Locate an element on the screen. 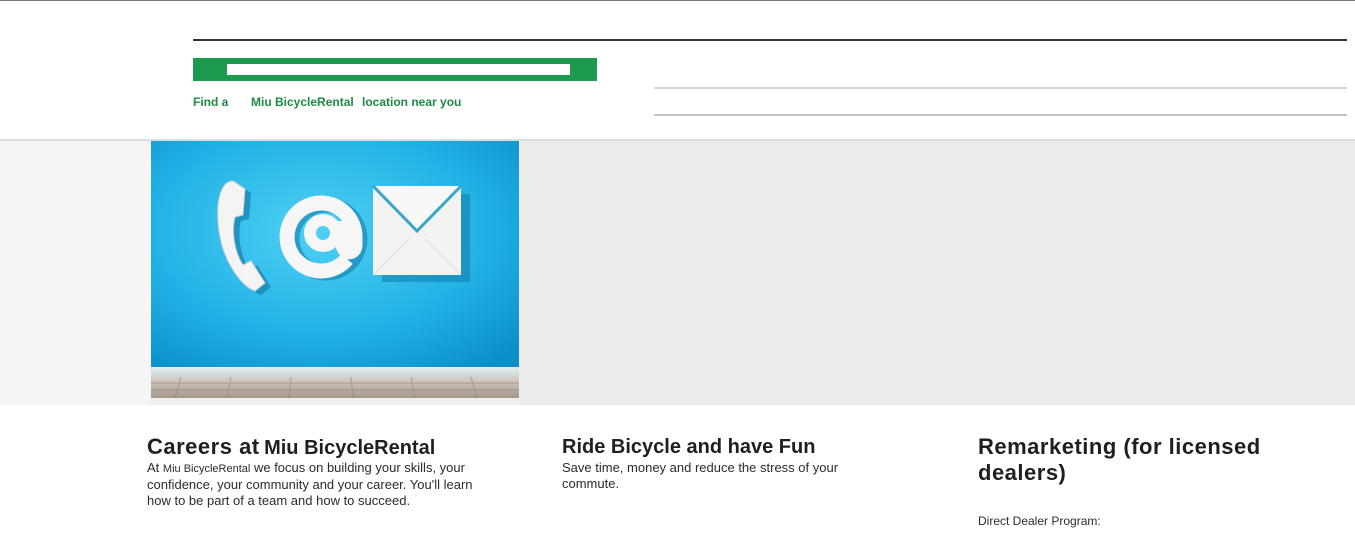 This screenshot has width=1355, height=533. remarketing-subtitle: Direct Dealer Program: is located at coordinates (1039, 521).